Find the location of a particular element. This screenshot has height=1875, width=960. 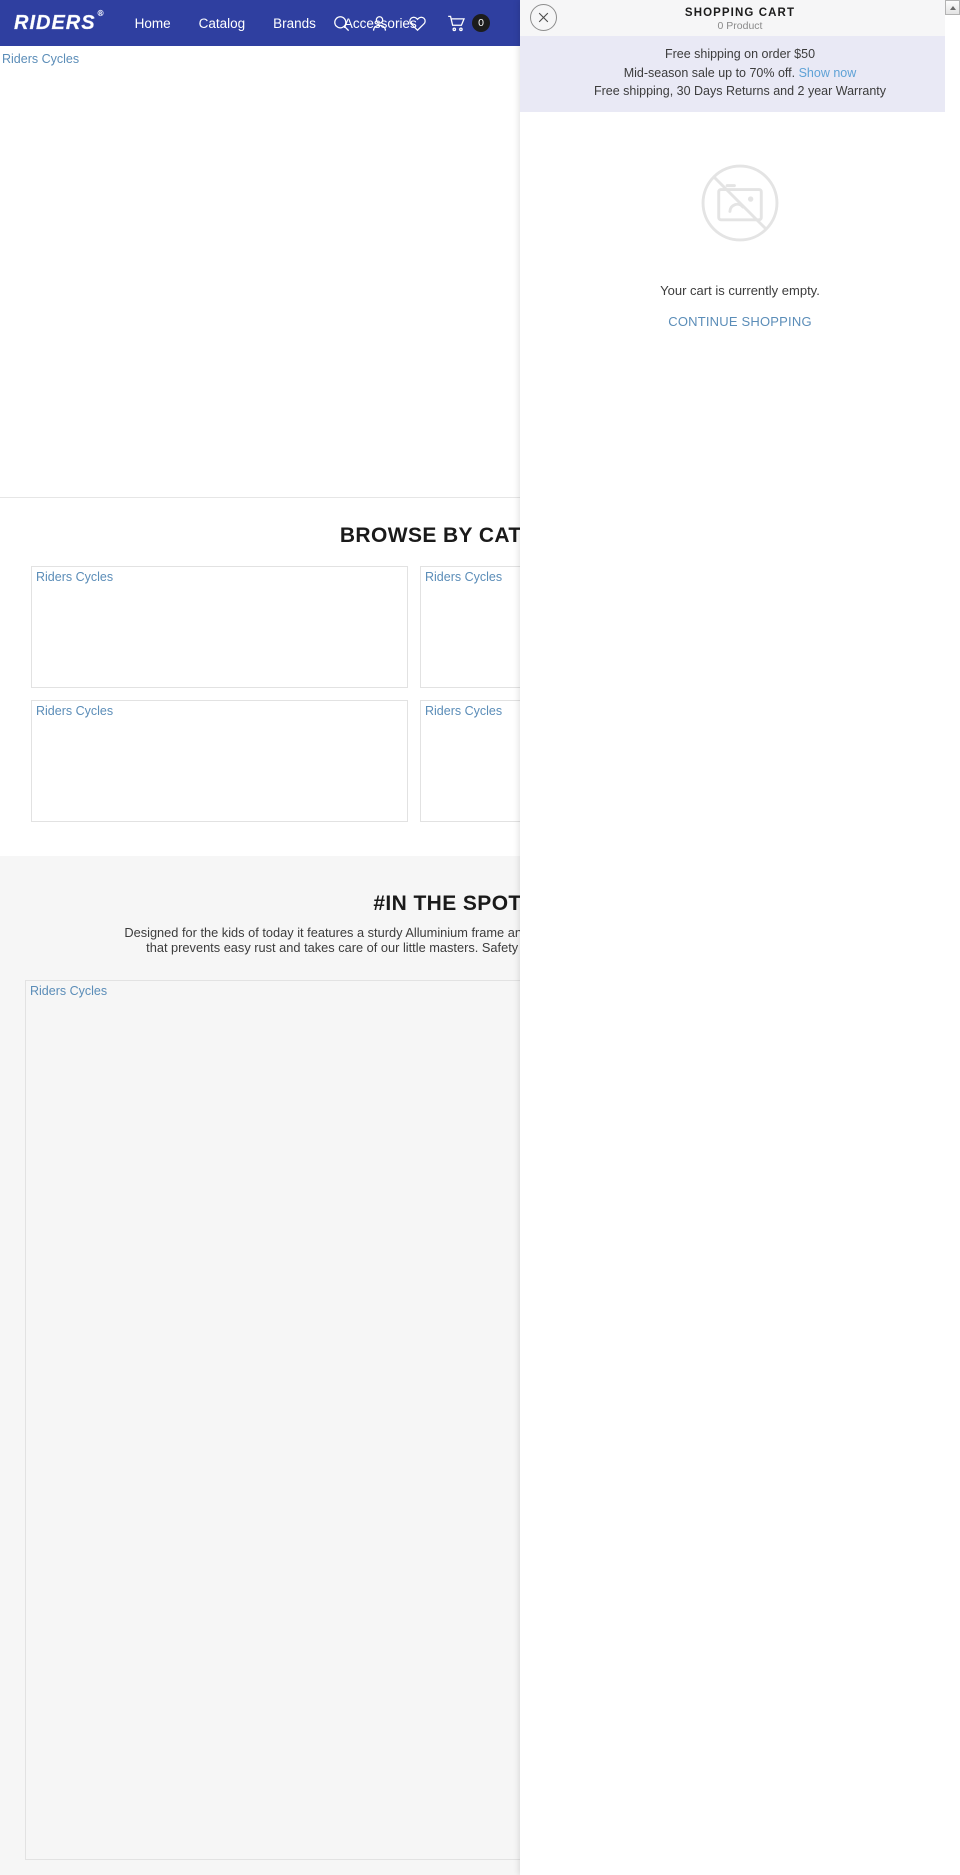

cart-drawer-header: SHOPPING CART 0 Product is located at coordinates (740, 18).